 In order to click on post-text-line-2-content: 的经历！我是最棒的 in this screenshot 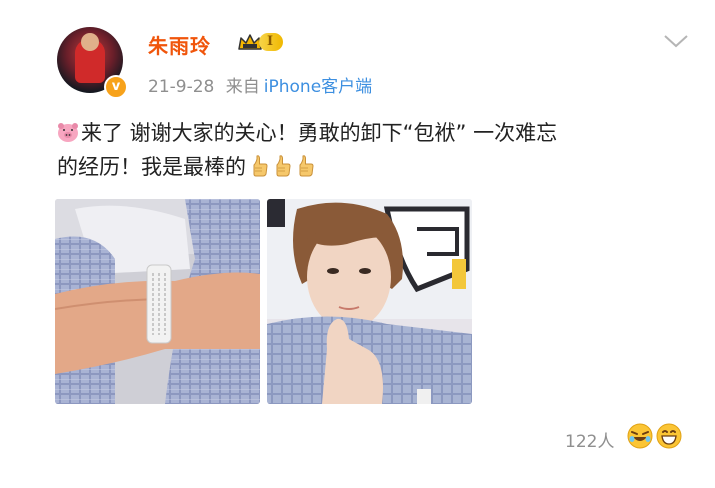, I will do `click(151, 167)`.